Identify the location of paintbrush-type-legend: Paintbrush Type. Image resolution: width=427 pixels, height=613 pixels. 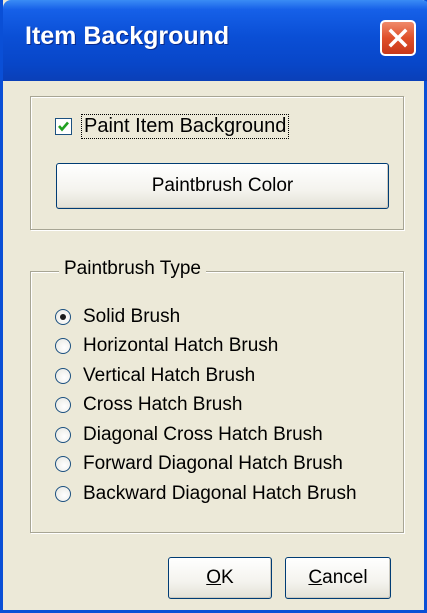
(132, 269).